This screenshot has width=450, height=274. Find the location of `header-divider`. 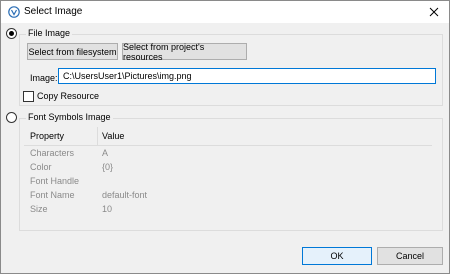

header-divider is located at coordinates (228, 145).